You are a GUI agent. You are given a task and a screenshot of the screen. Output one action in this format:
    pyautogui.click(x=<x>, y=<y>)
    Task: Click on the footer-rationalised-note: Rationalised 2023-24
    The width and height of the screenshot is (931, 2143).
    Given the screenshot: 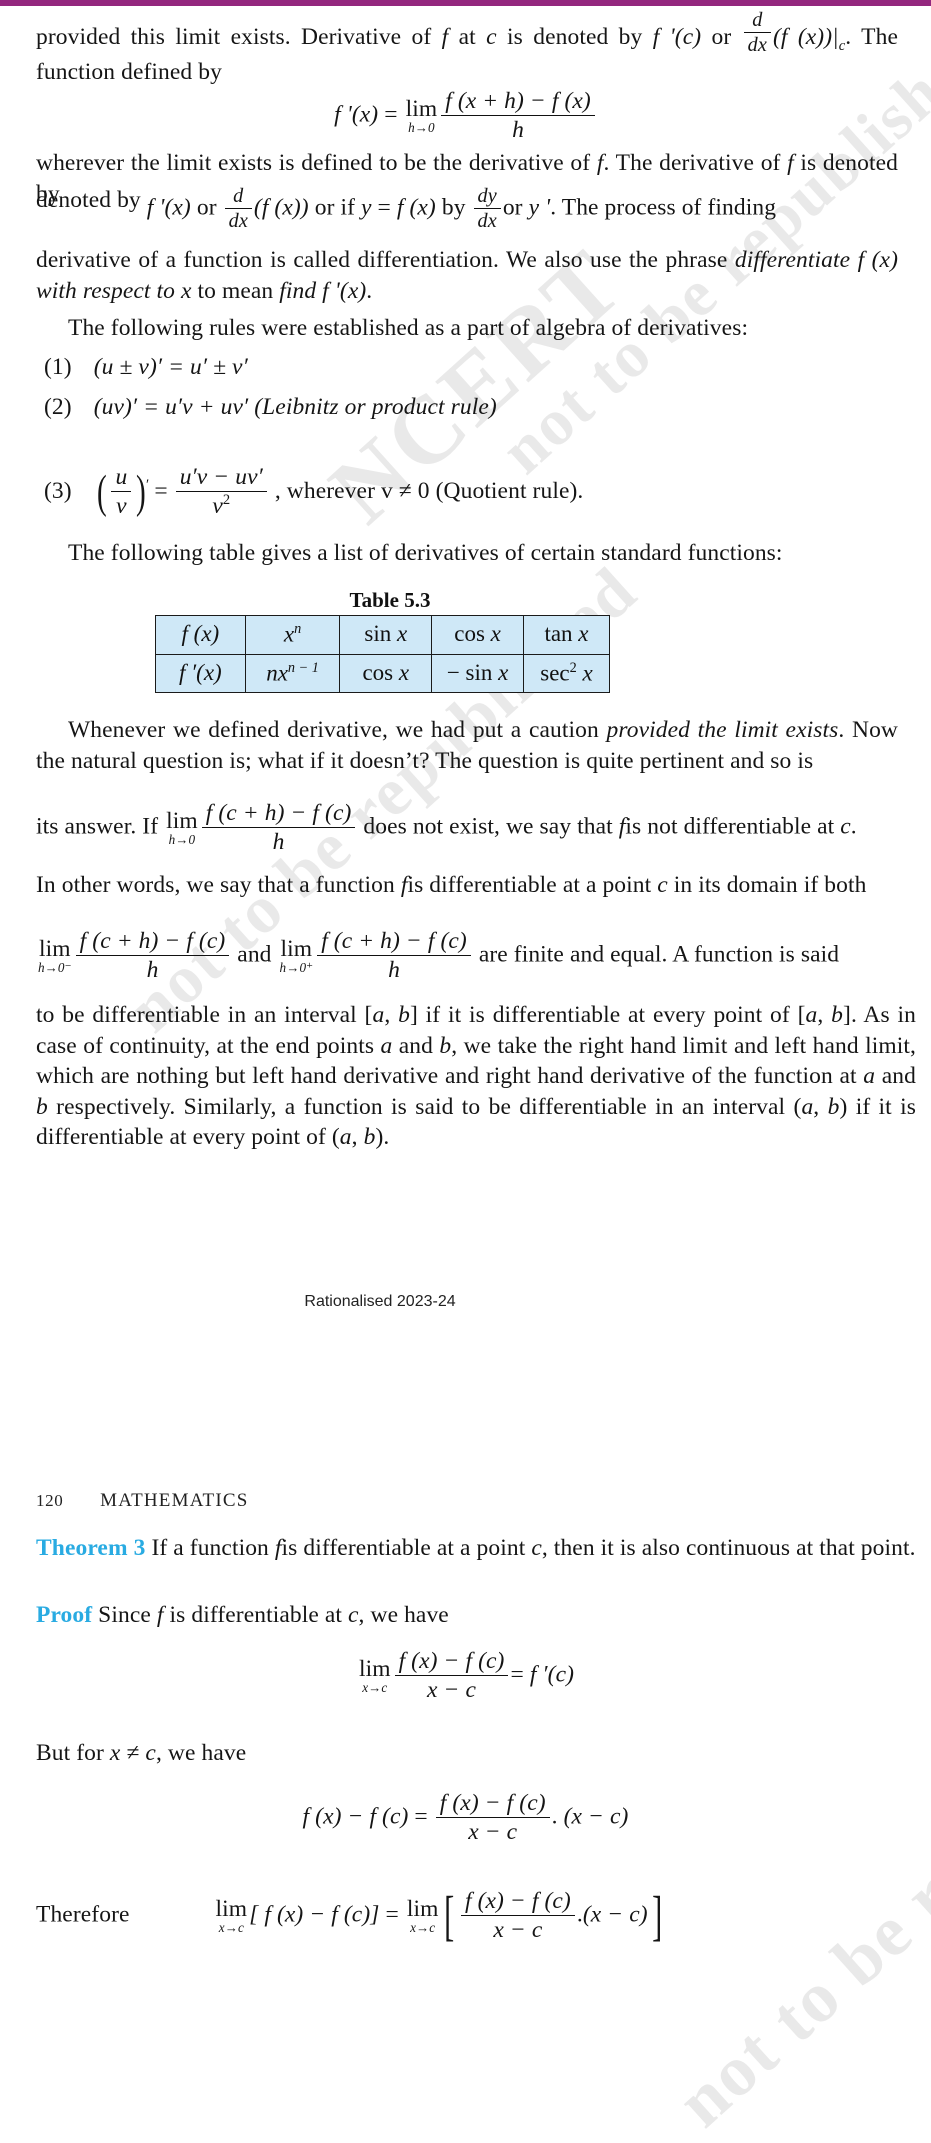 What is the action you would take?
    pyautogui.click(x=380, y=1301)
    